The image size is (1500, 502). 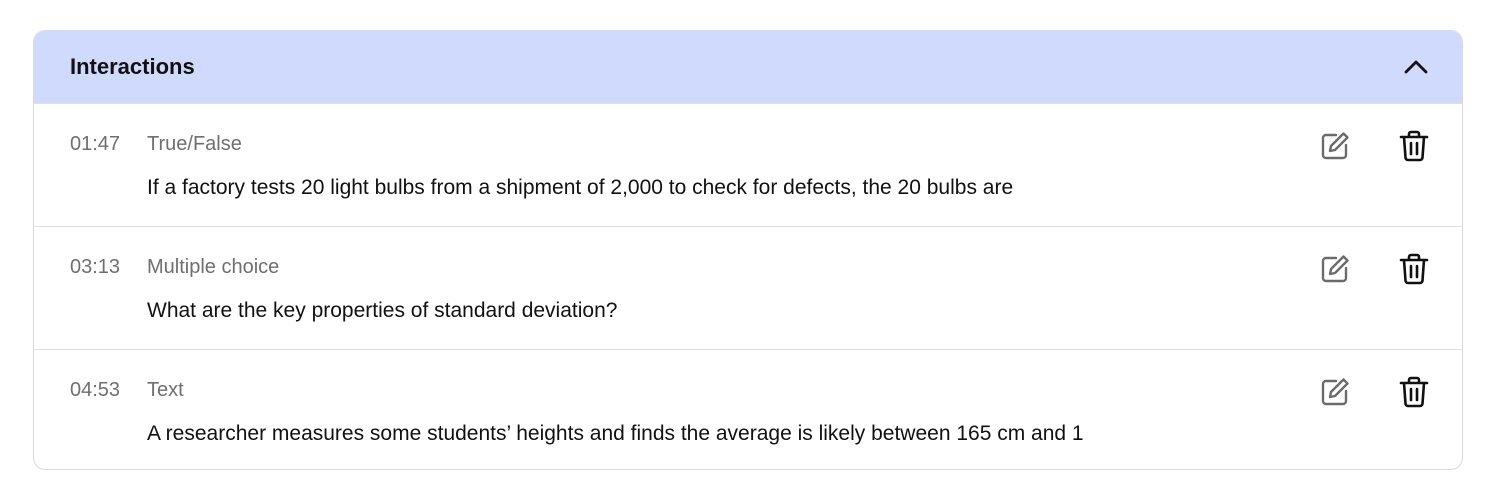 I want to click on interaction-timestamp: 03:13, so click(x=95, y=267).